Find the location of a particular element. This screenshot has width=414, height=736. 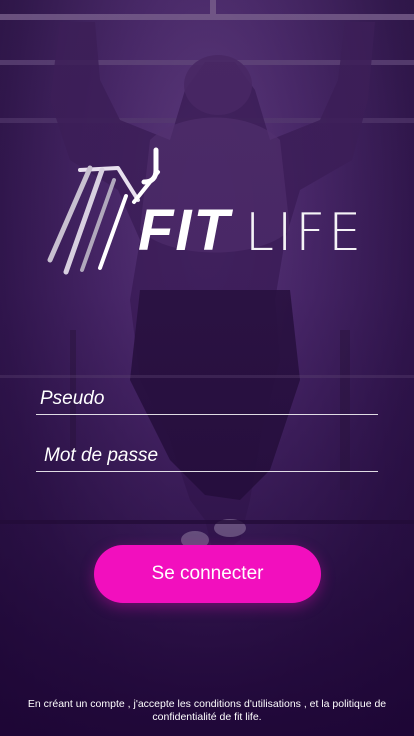

pseudo-input is located at coordinates (207, 399).